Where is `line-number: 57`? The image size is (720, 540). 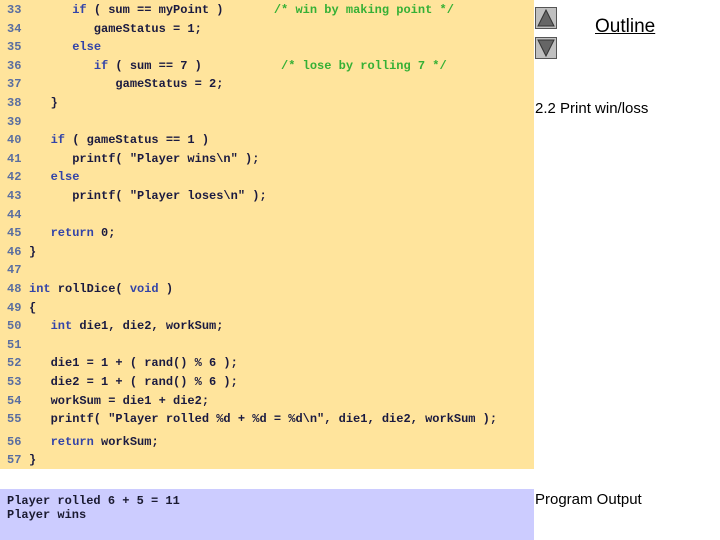 line-number: 57 is located at coordinates (14, 460).